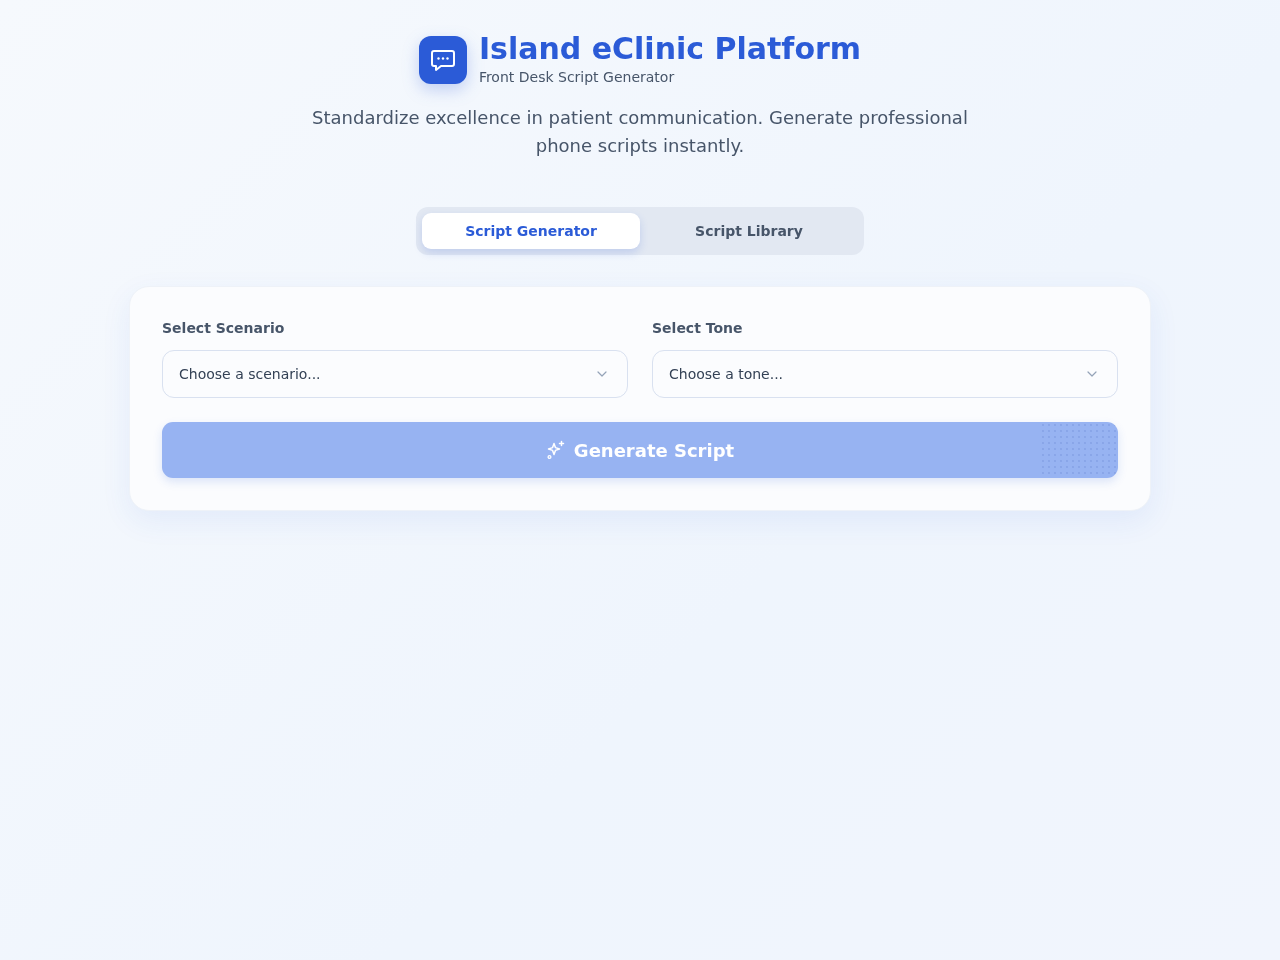 The image size is (1280, 960). What do you see at coordinates (697, 328) in the screenshot?
I see `field-label: Select Tone` at bounding box center [697, 328].